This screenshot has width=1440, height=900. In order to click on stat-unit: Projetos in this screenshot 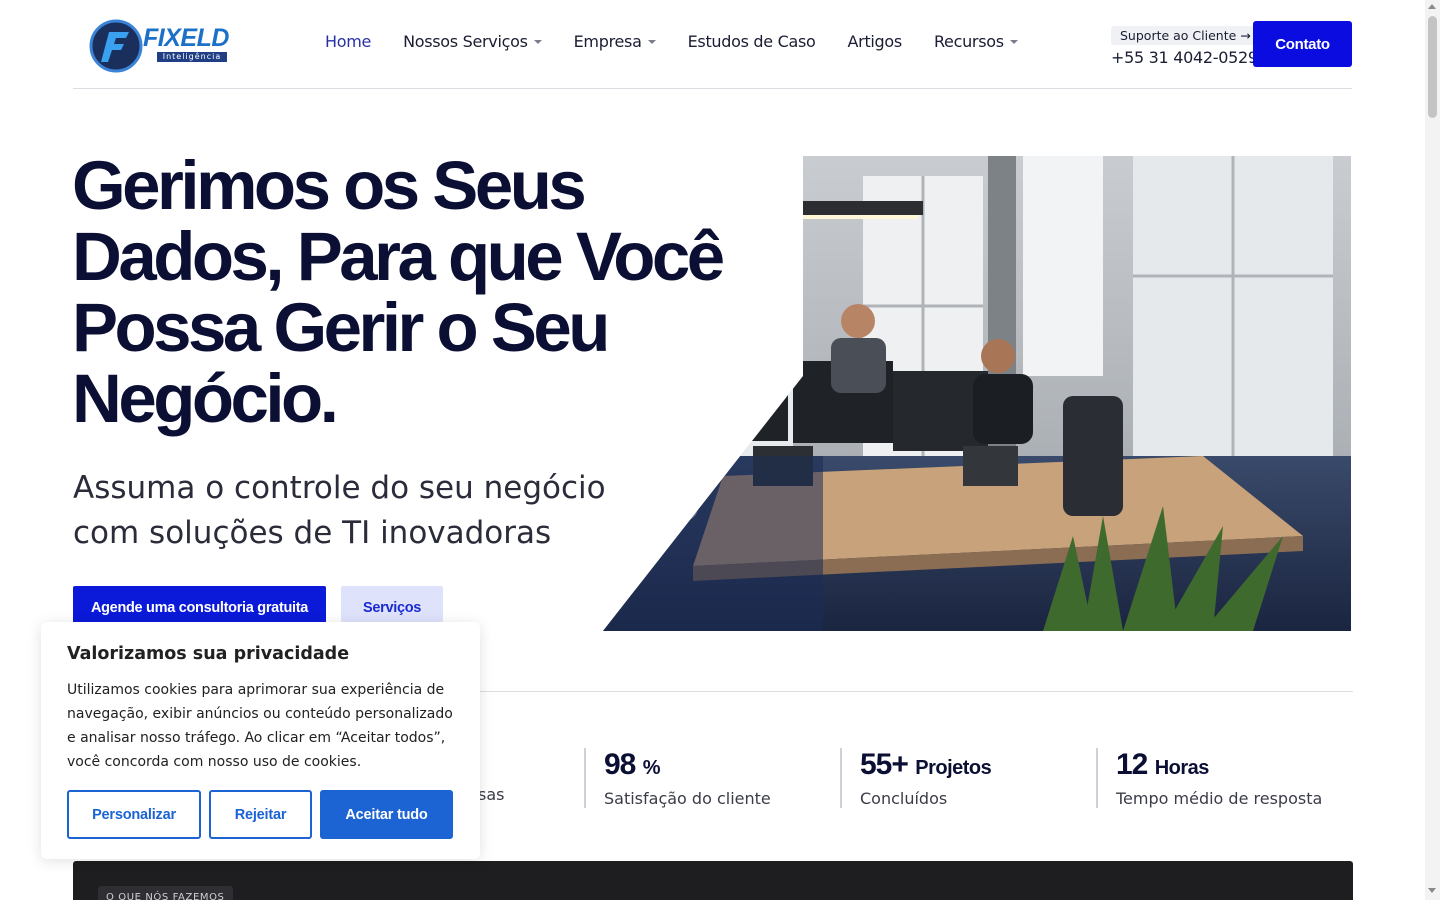, I will do `click(953, 768)`.